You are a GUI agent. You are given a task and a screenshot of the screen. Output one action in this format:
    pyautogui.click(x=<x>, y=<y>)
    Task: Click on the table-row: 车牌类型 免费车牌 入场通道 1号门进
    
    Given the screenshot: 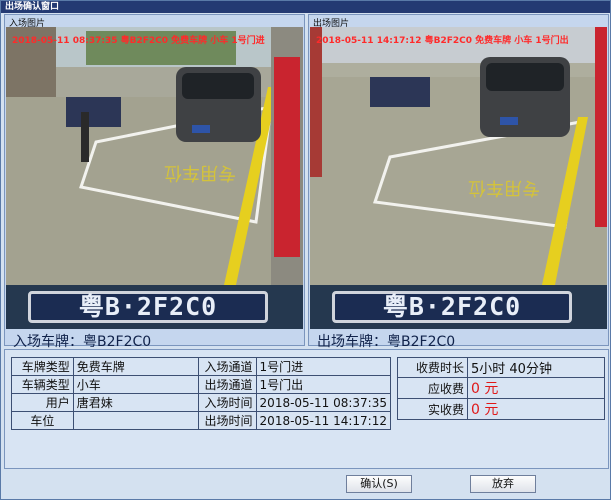 What is the action you would take?
    pyautogui.click(x=201, y=366)
    